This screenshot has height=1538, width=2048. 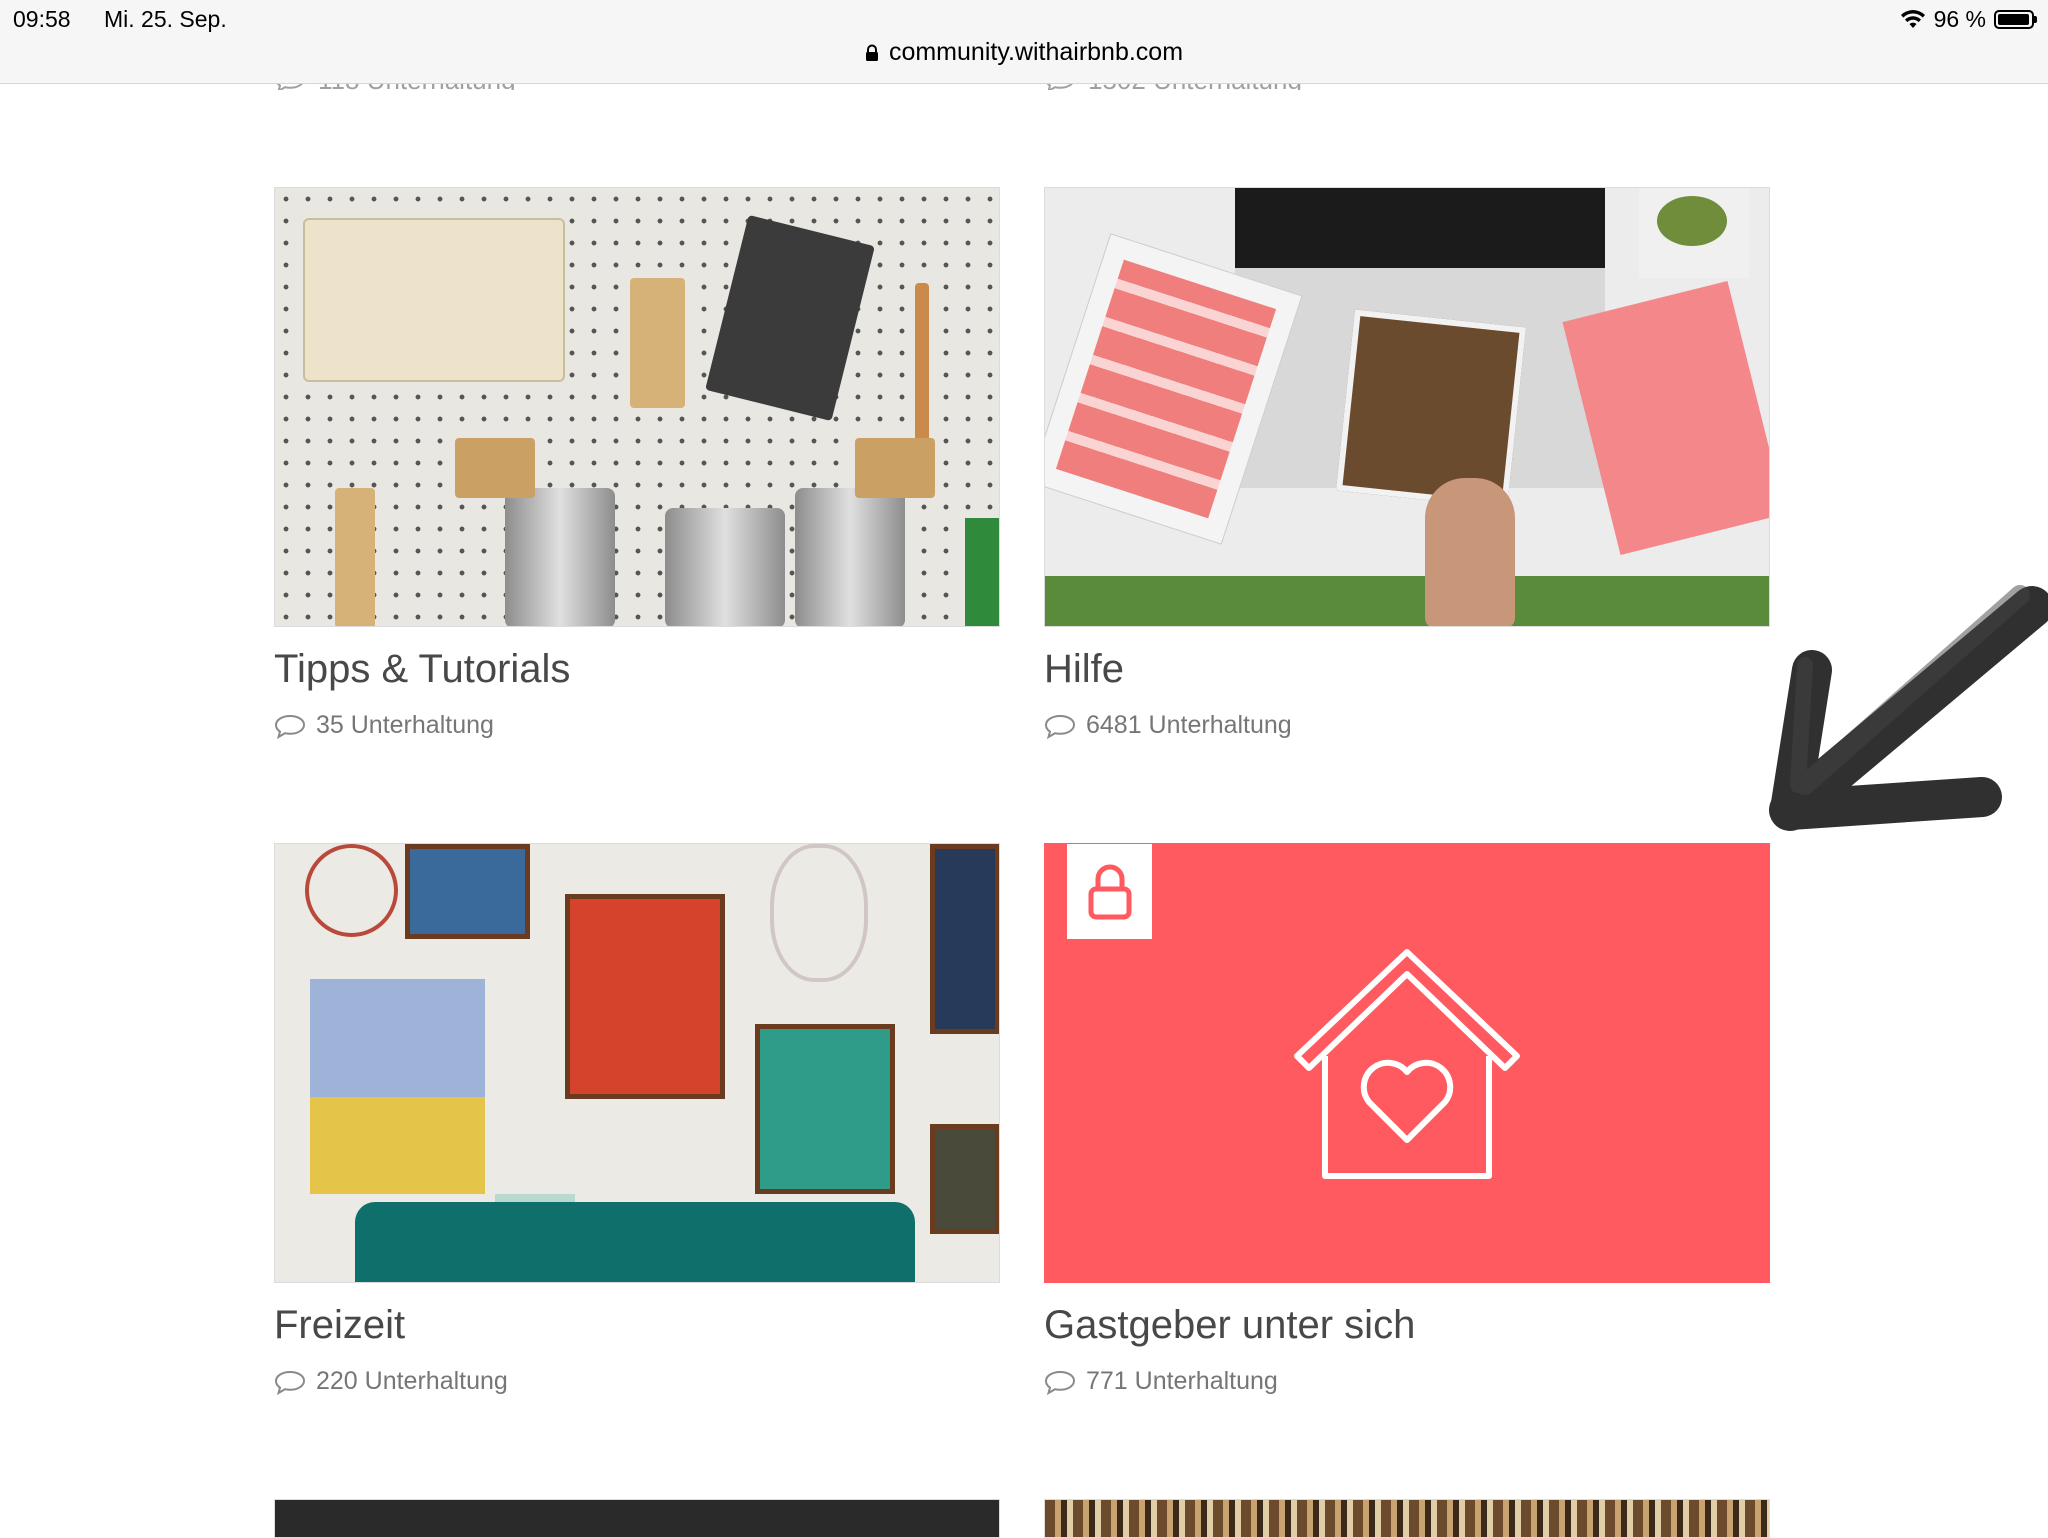 What do you see at coordinates (1407, 725) in the screenshot?
I see `board-meta: 6481 Unterhaltung` at bounding box center [1407, 725].